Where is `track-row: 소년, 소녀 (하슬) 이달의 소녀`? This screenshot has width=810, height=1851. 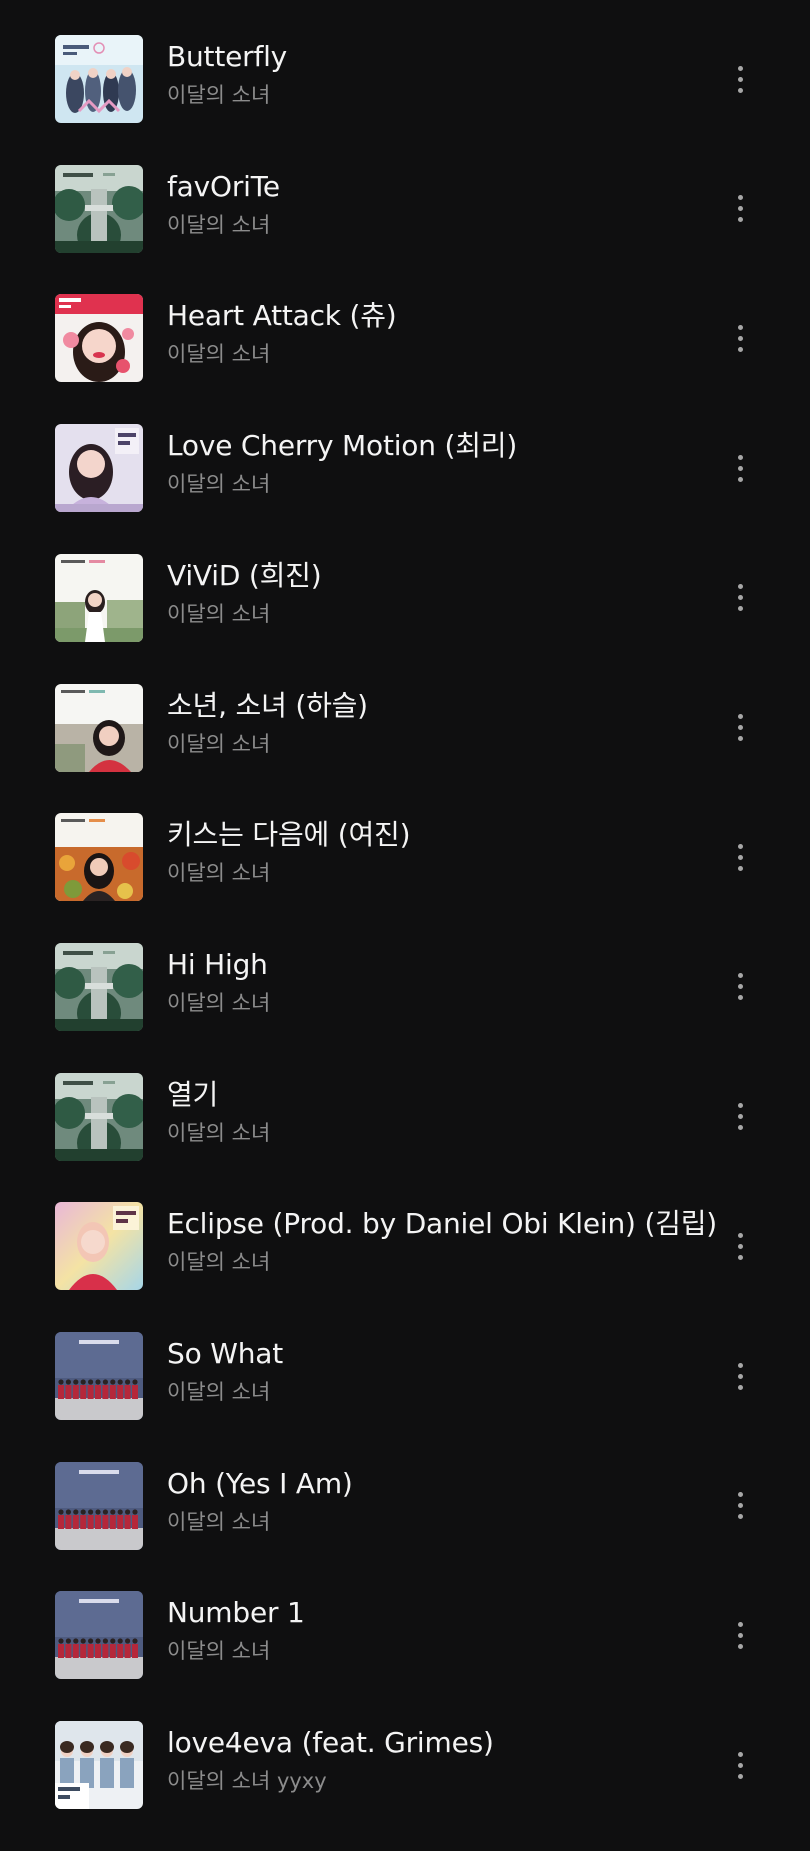 track-row: 소년, 소녀 (하슬) 이달의 소녀 is located at coordinates (405, 748).